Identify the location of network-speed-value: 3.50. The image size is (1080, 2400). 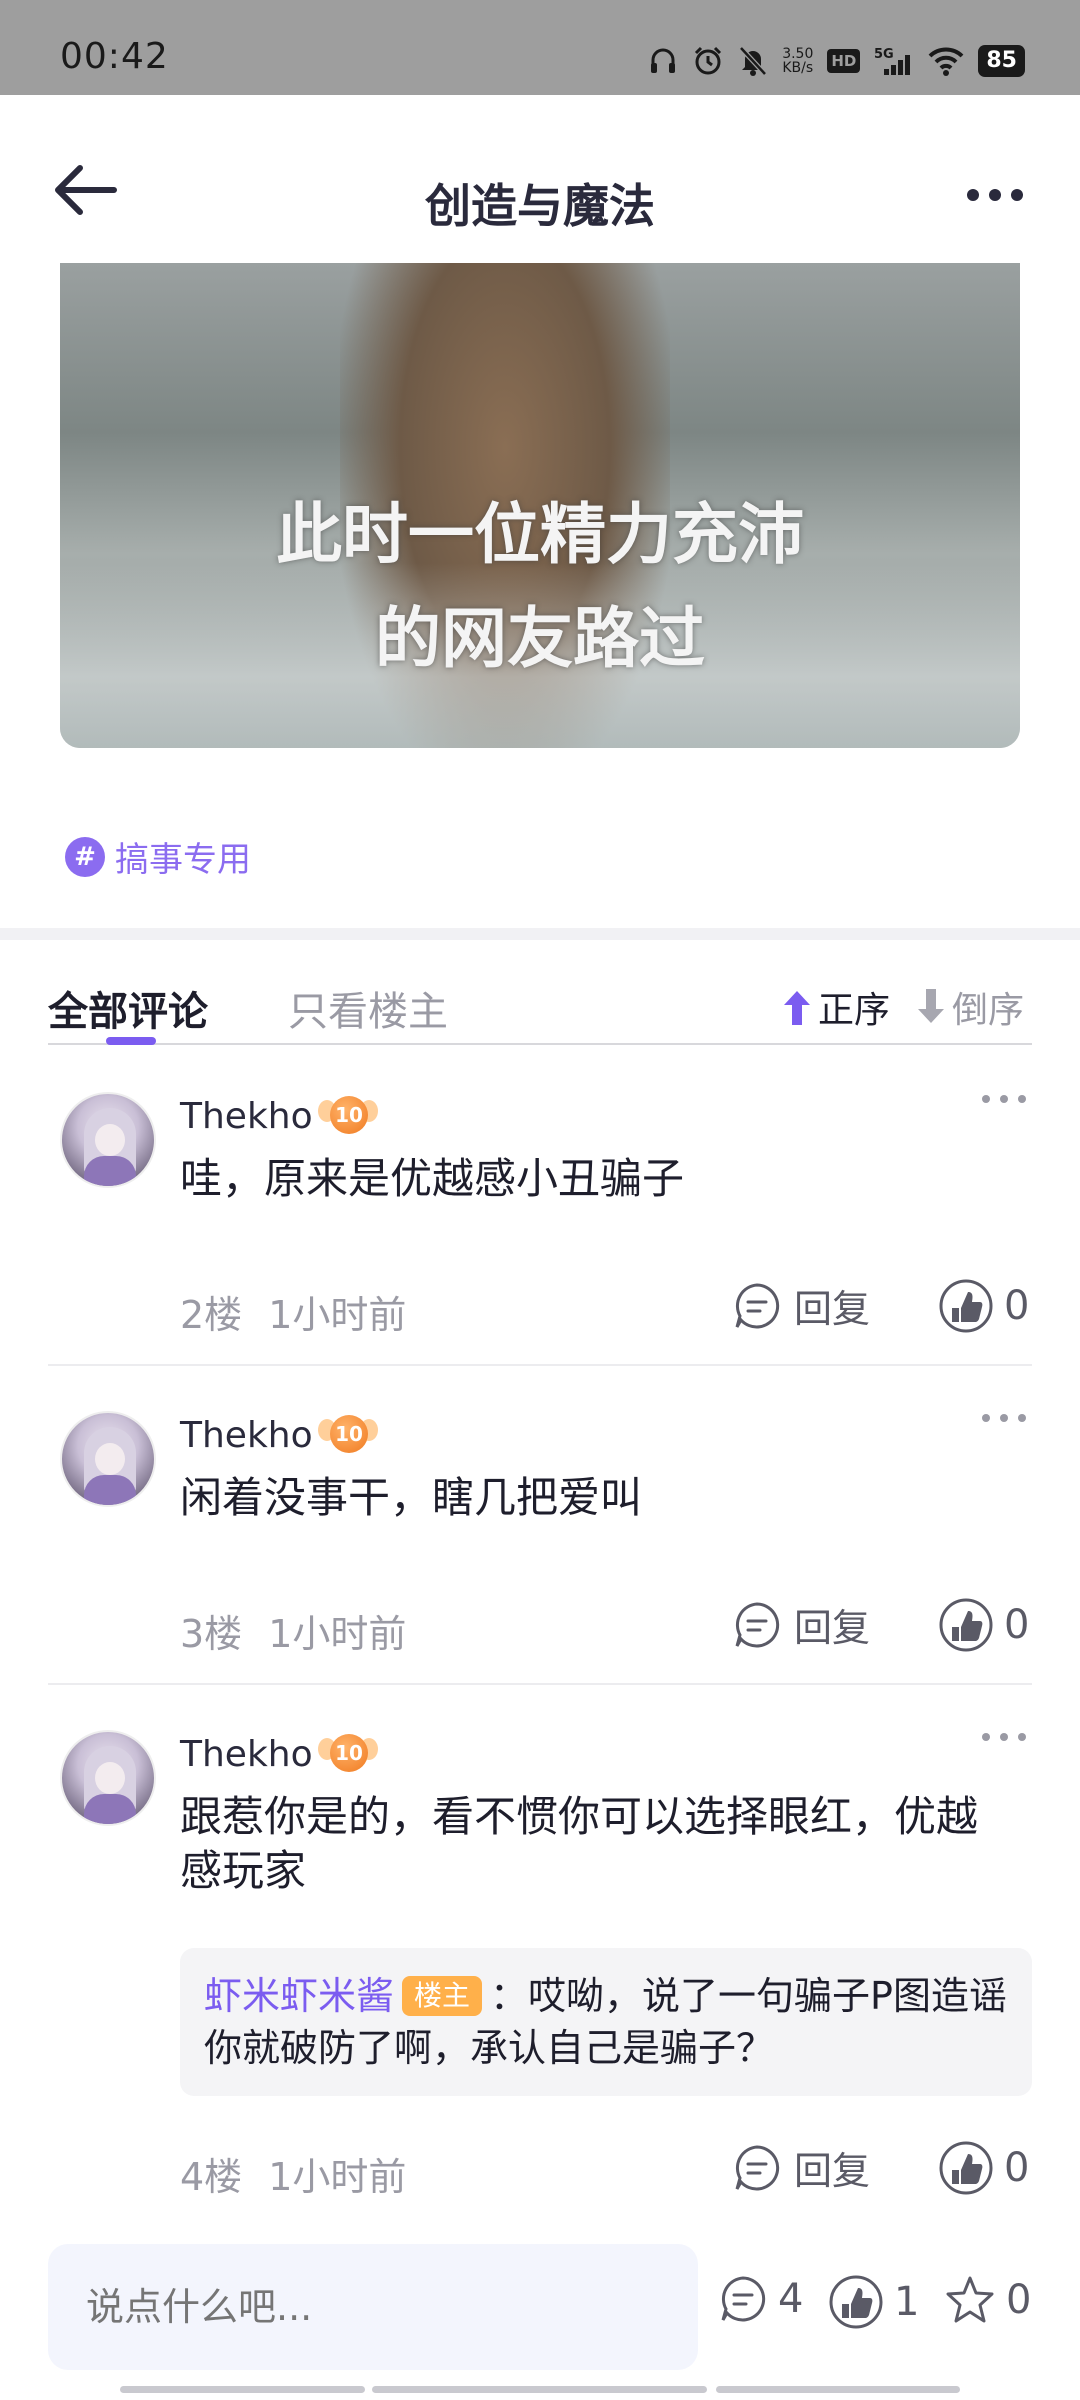
(798, 54).